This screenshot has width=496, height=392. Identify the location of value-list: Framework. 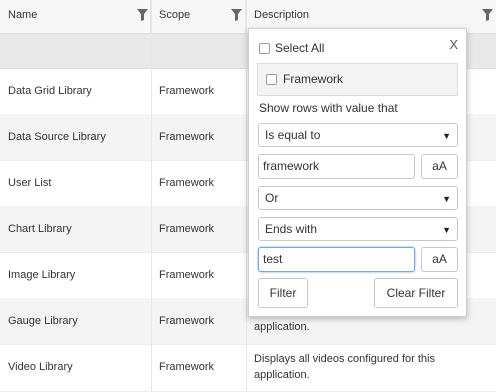
(357, 79).